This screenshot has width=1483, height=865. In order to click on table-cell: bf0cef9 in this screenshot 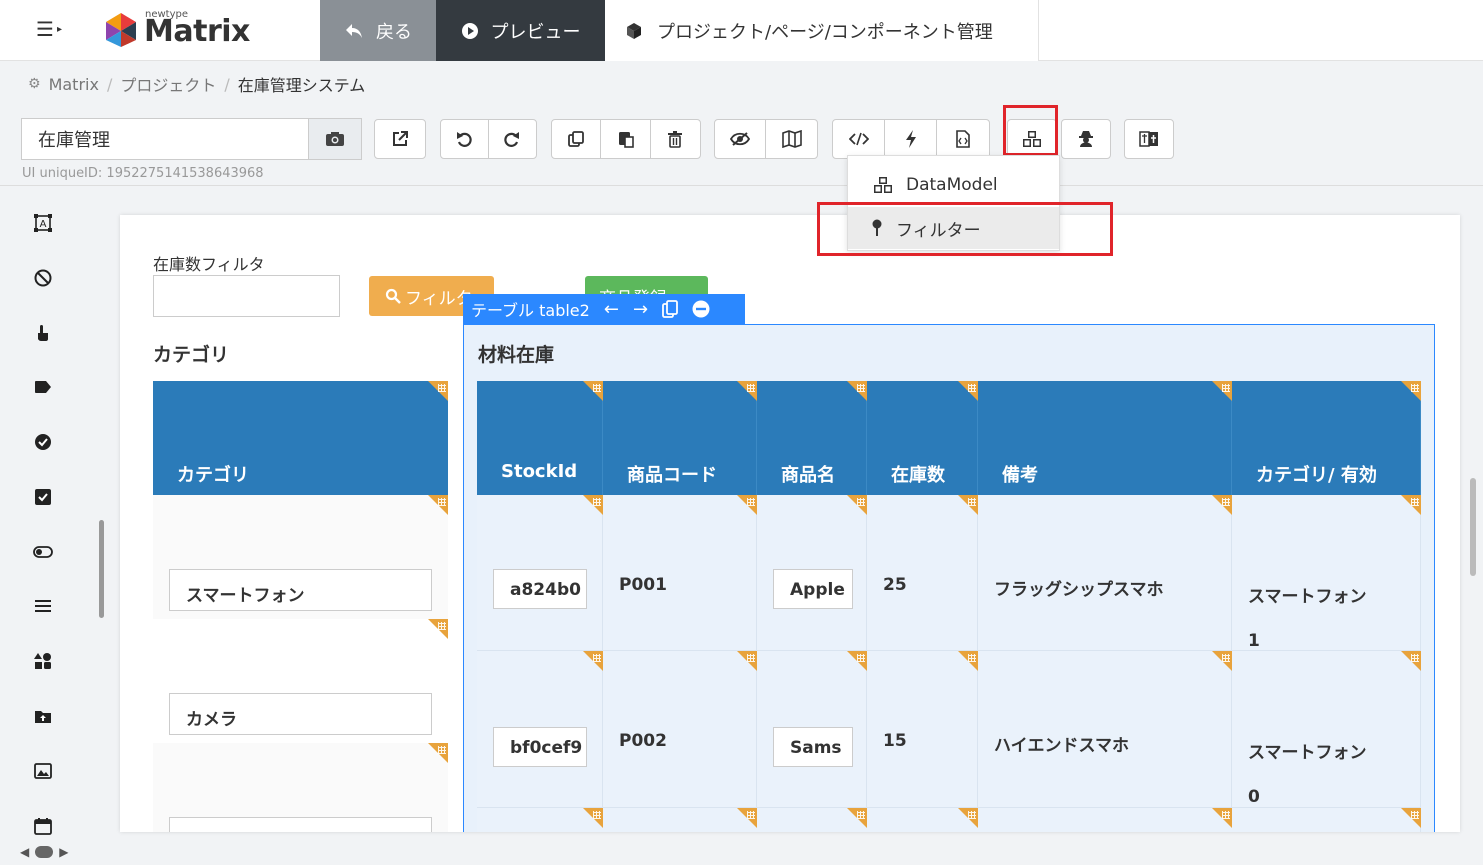, I will do `click(540, 729)`.